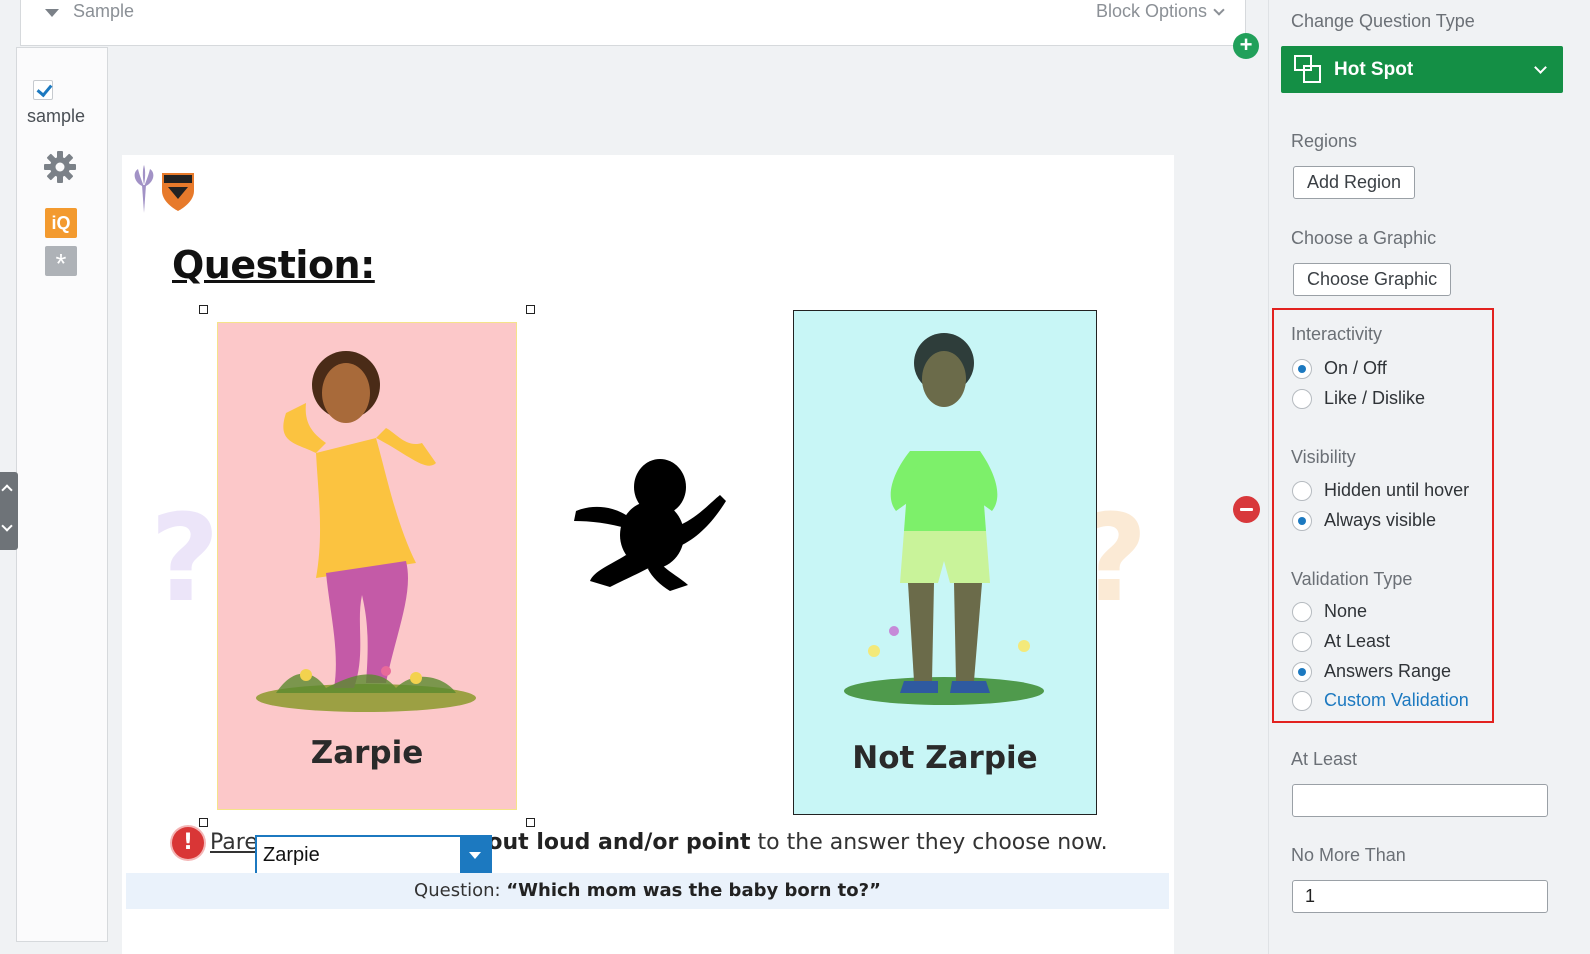 The width and height of the screenshot is (1590, 954). What do you see at coordinates (52, 13) in the screenshot?
I see `collapse-caret-icon` at bounding box center [52, 13].